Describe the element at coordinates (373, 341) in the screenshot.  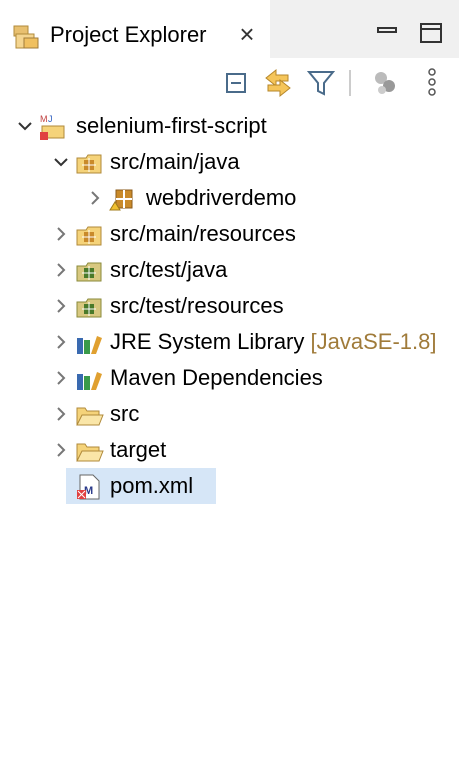
I see `library-decoration: [JavaSE-1.8]` at that location.